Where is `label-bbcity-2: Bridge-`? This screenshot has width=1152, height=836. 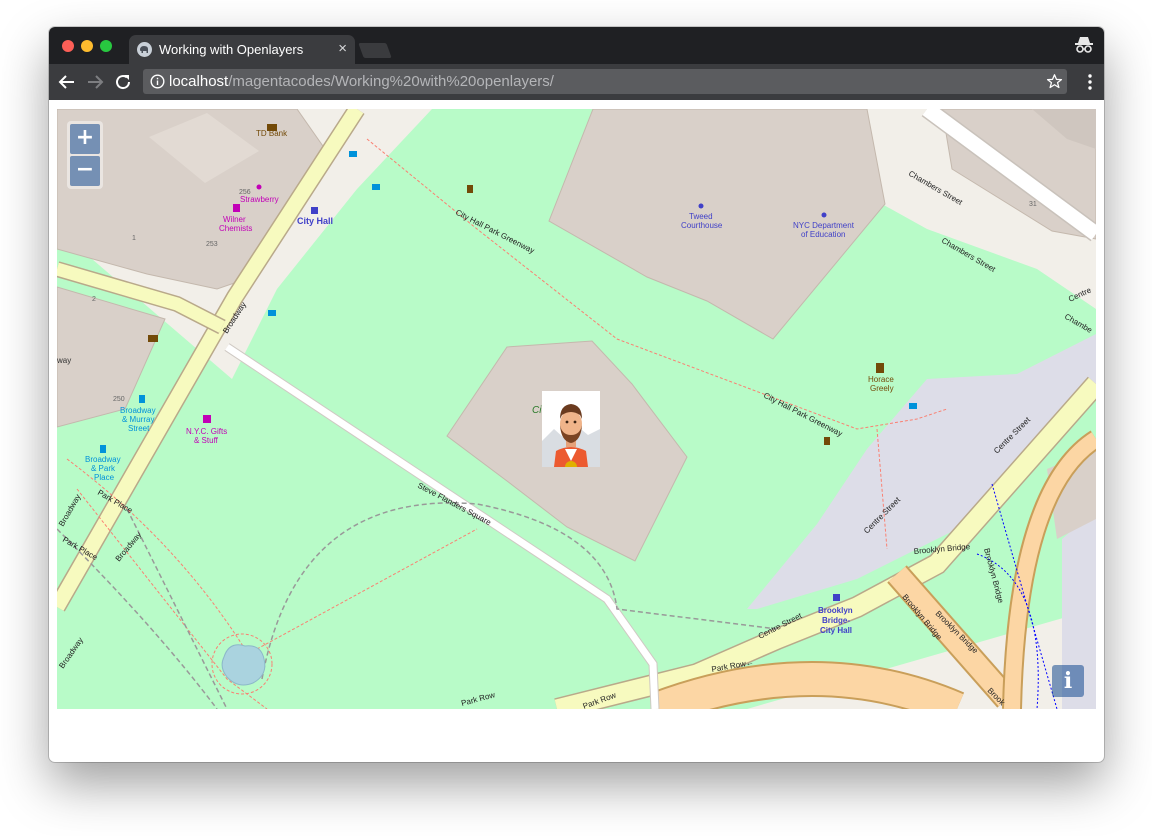 label-bbcity-2: Bridge- is located at coordinates (836, 620).